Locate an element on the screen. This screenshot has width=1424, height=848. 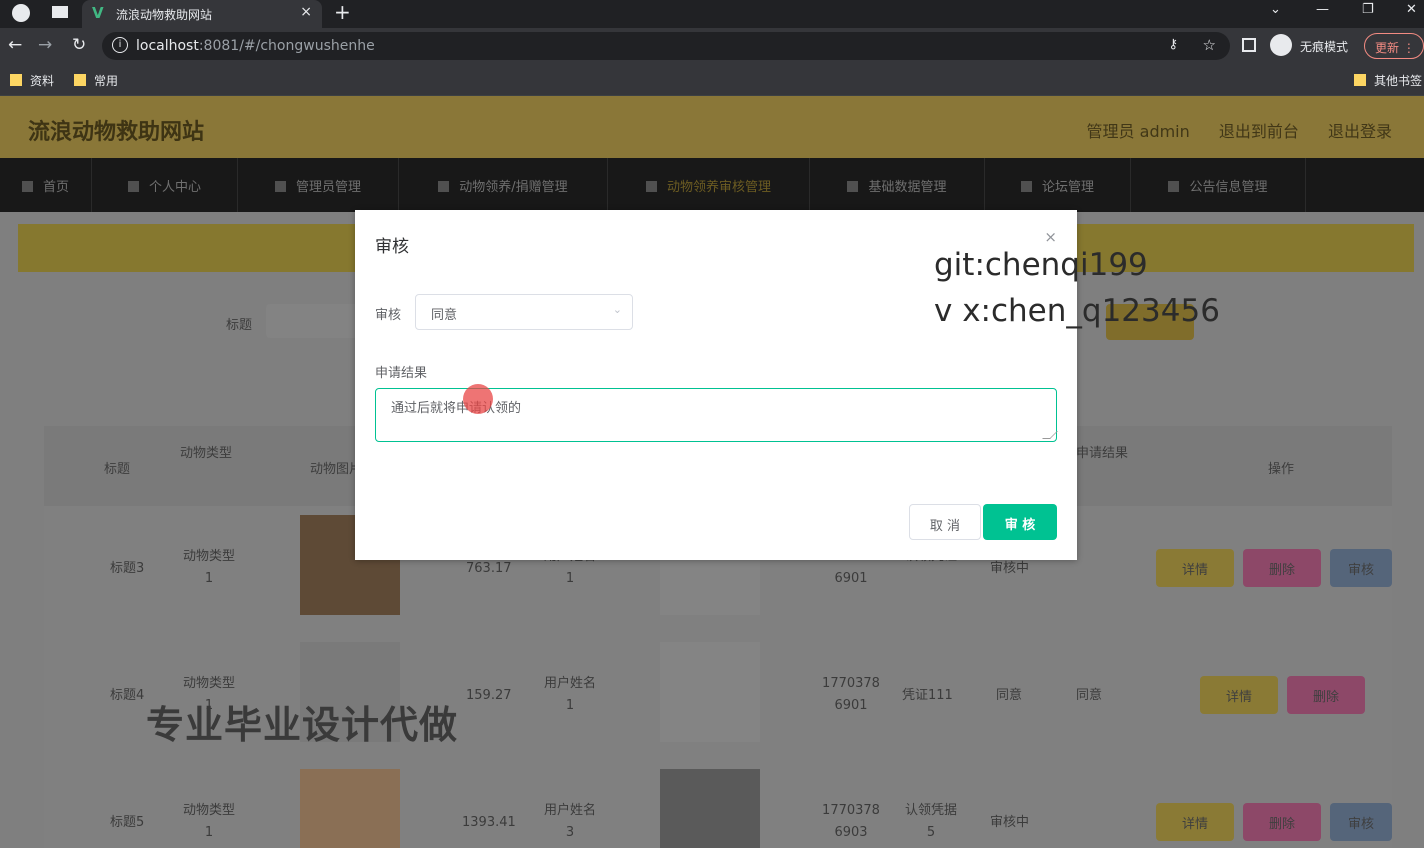
nav-item-notice: 公告信息管理 is located at coordinates (1218, 185).